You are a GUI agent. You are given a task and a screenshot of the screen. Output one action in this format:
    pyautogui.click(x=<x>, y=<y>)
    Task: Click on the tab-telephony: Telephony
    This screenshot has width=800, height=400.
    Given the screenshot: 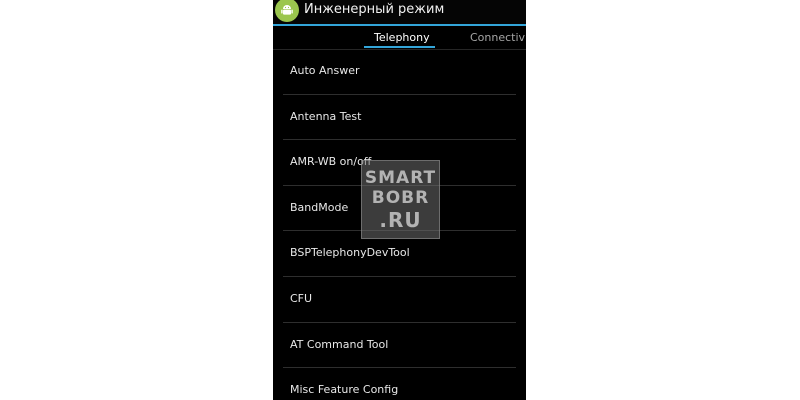 What is the action you would take?
    pyautogui.click(x=402, y=38)
    